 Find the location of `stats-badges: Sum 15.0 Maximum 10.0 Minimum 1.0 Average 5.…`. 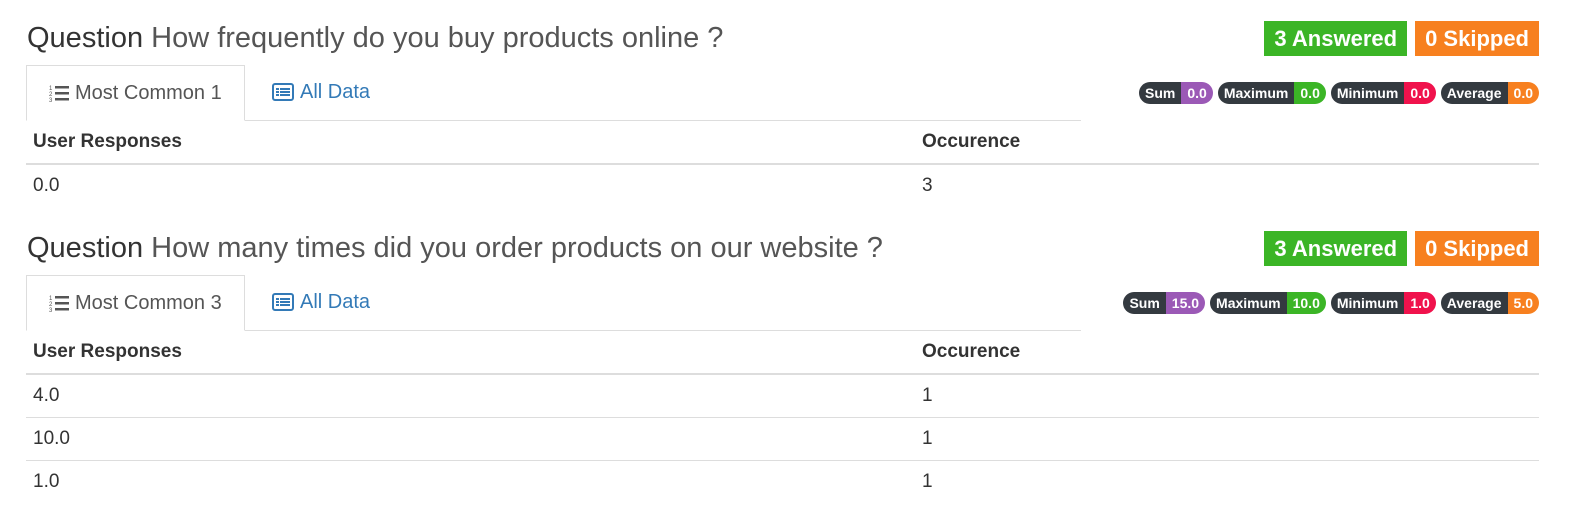

stats-badges: Sum 15.0 Maximum 10.0 Minimum 1.0 Average 5.… is located at coordinates (1331, 303).